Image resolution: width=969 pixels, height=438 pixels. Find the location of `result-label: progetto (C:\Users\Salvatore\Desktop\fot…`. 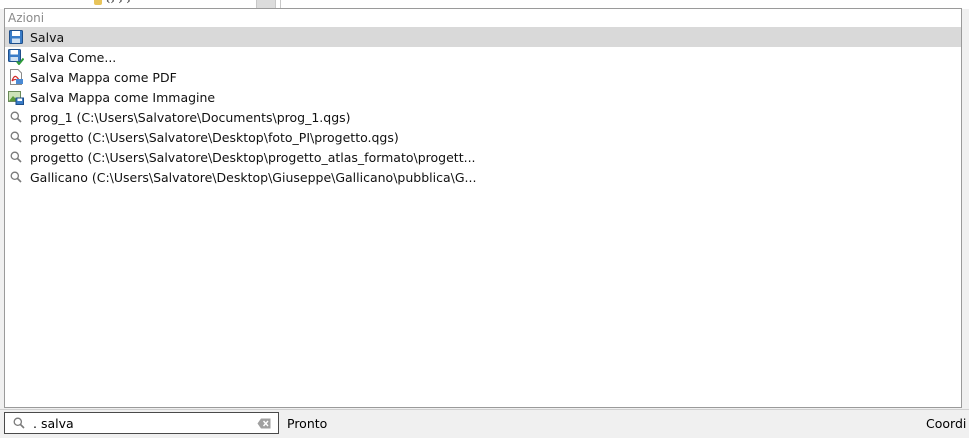

result-label: progetto (C:\Users\Salvatore\Desktop\fot… is located at coordinates (214, 137).